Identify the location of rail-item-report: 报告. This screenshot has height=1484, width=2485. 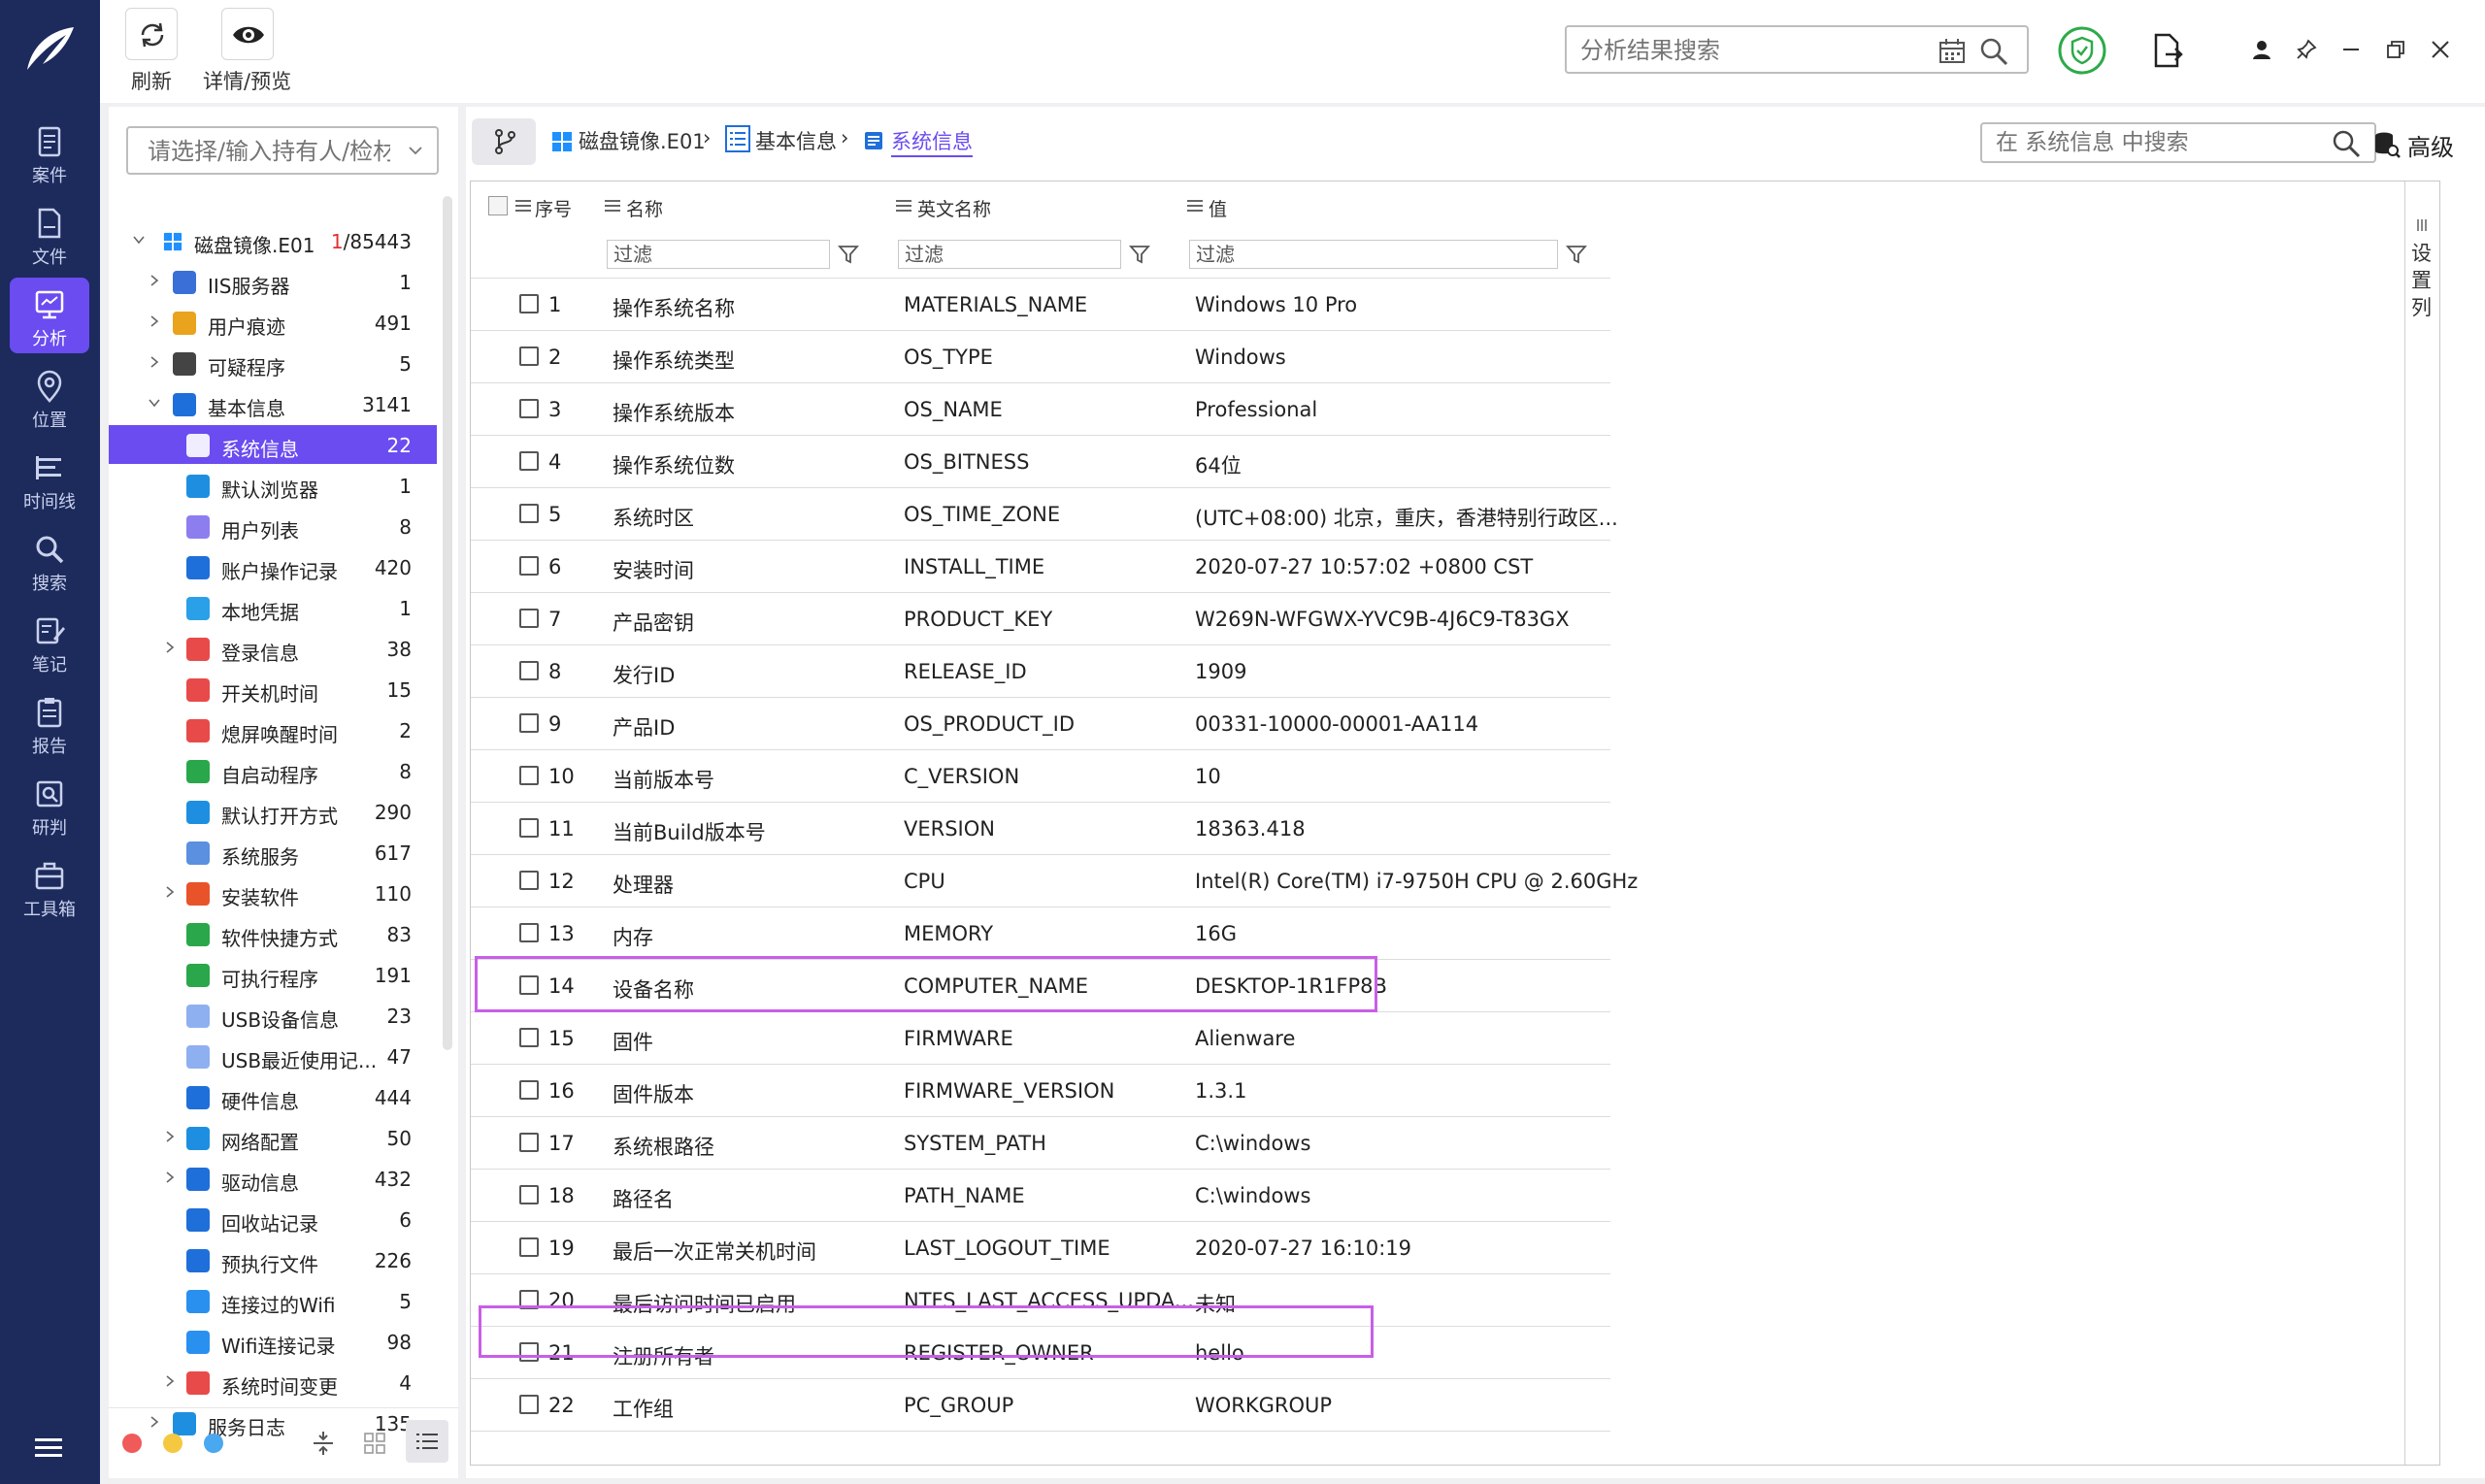
(50, 723).